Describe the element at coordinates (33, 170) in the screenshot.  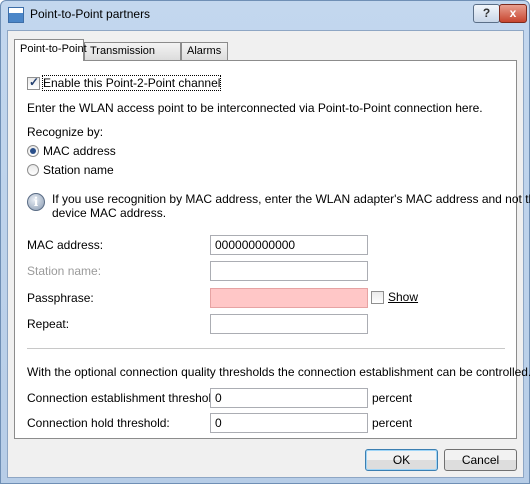
I see `radio-station-name` at that location.